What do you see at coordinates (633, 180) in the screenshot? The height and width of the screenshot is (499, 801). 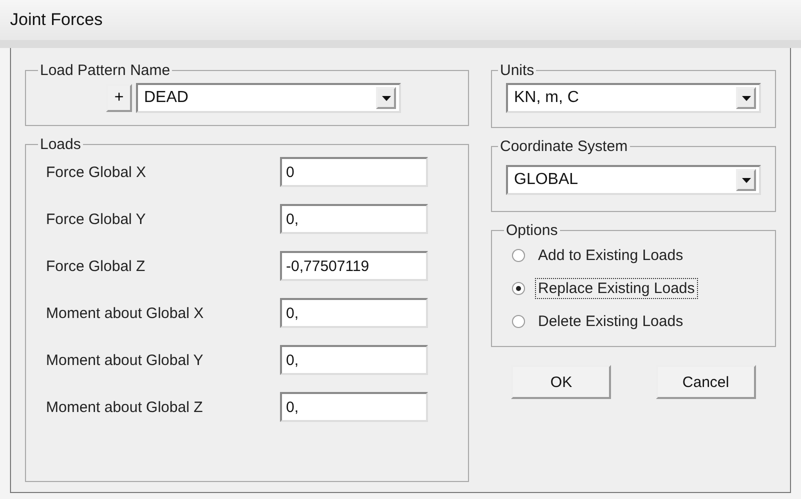 I see `coordinate-system-dropdown: GLOBAL` at bounding box center [633, 180].